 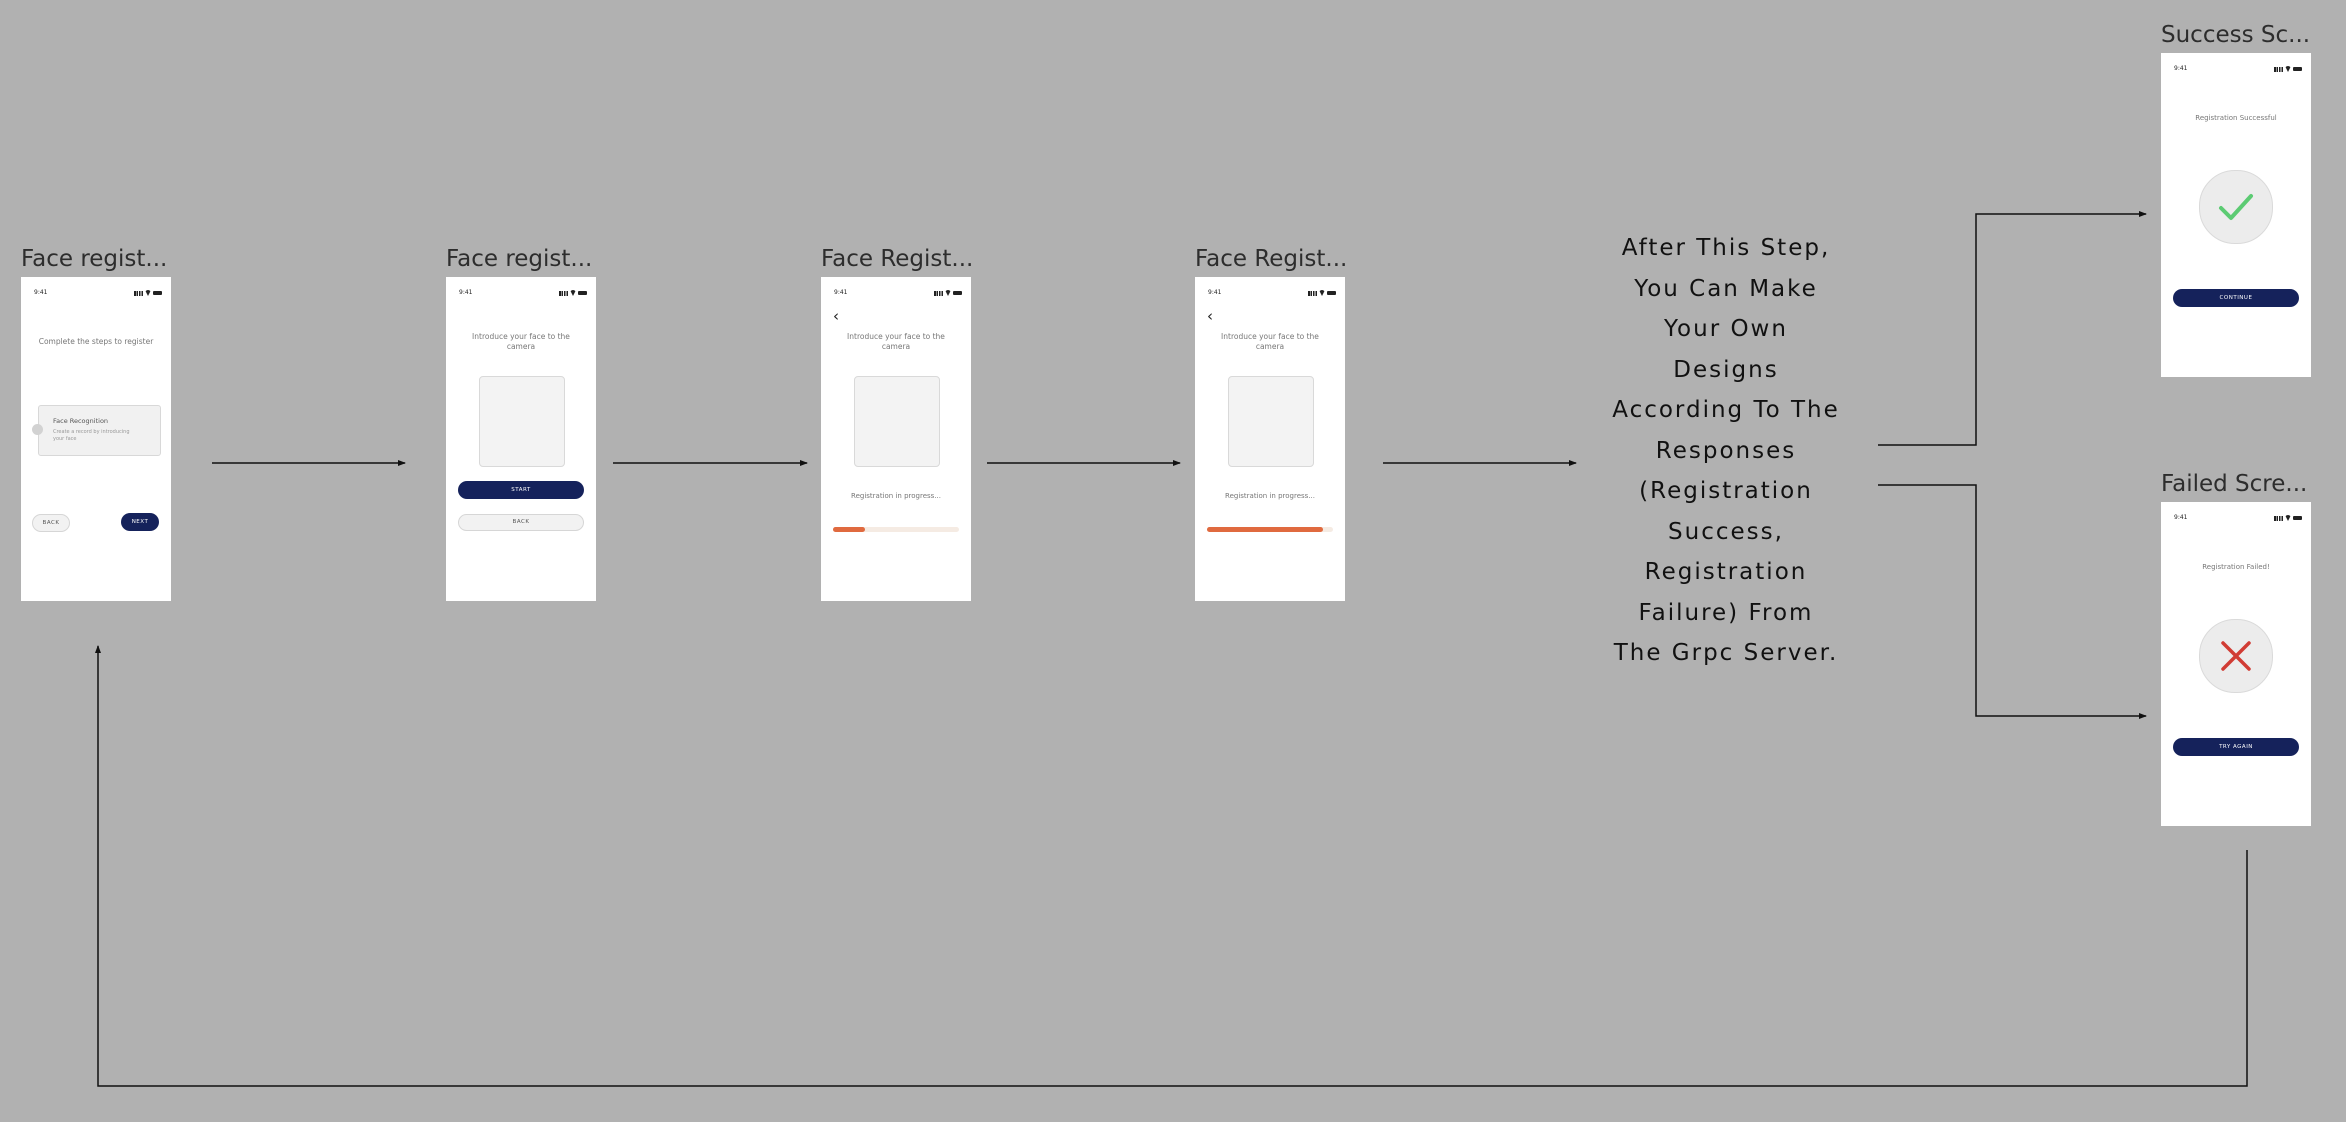 I want to click on result-title: Registration Failed!, so click(x=2236, y=567).